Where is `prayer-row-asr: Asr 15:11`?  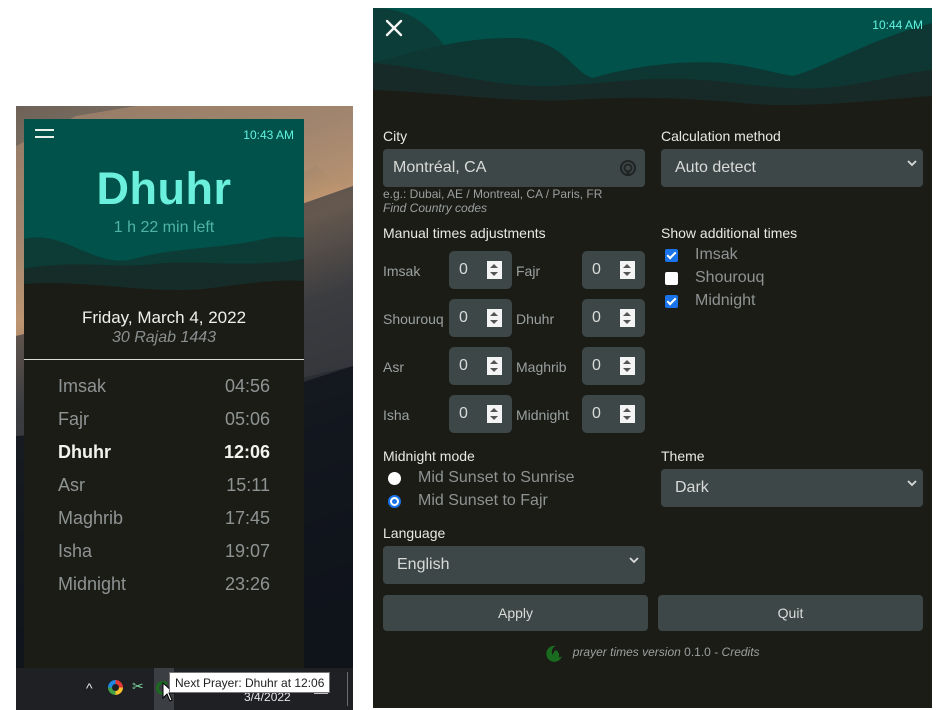
prayer-row-asr: Asr 15:11 is located at coordinates (164, 491).